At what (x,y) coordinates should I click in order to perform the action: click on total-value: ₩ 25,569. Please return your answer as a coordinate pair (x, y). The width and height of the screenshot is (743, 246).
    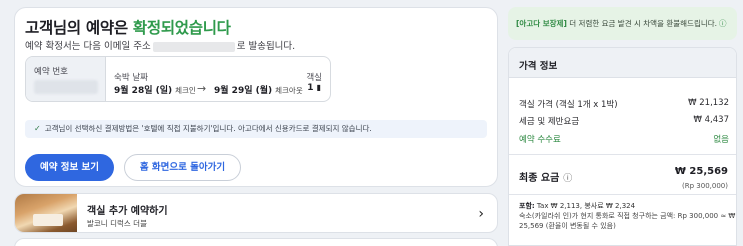
    Looking at the image, I should click on (701, 171).